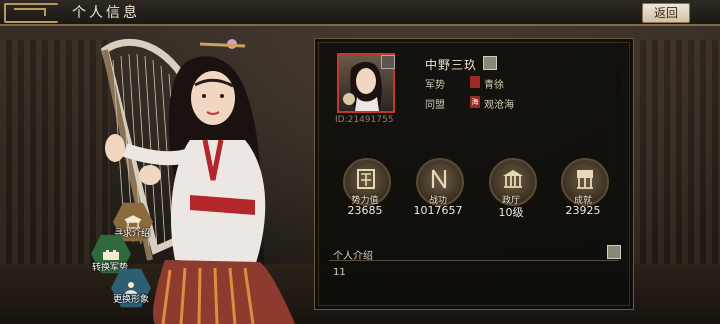  Describe the element at coordinates (360, 13) in the screenshot. I see `title-bar: 个人信息 返回` at that location.